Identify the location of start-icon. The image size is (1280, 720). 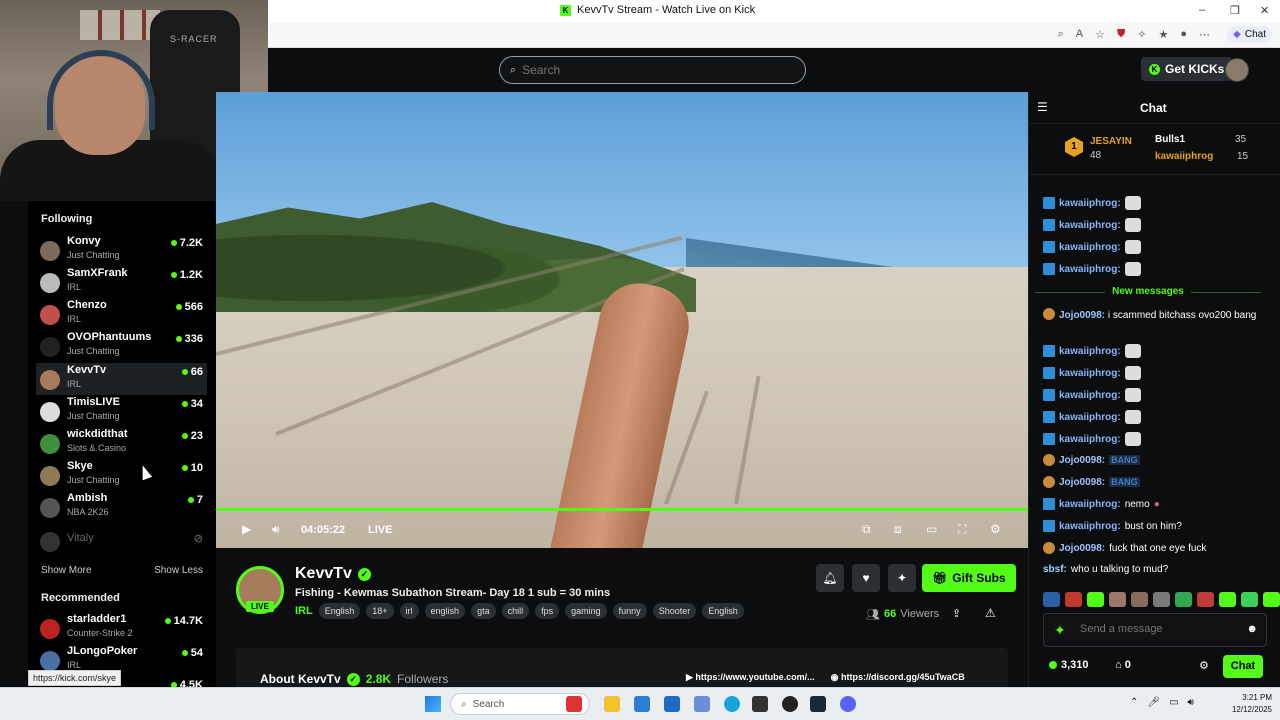
(433, 704).